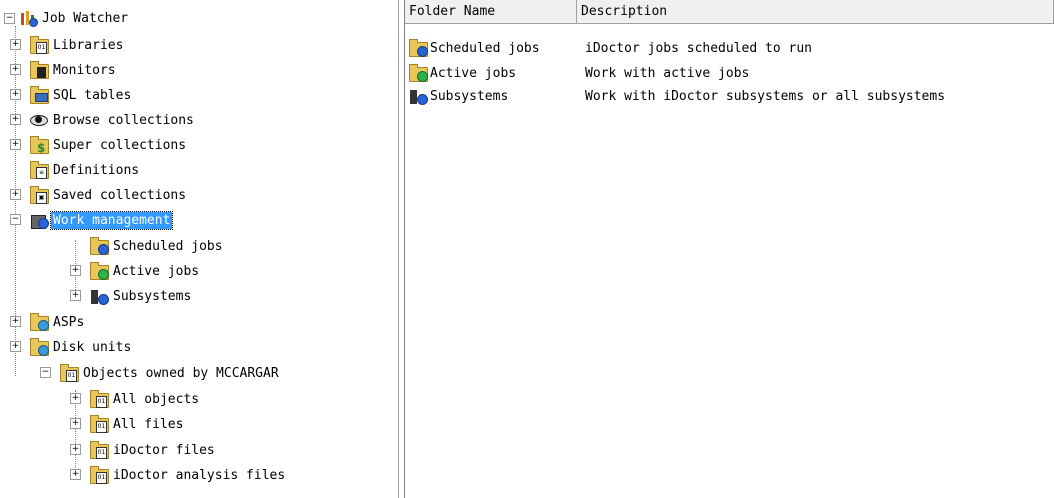 Image resolution: width=1054 pixels, height=498 pixels. Describe the element at coordinates (28, 18) in the screenshot. I see `job-watcher-icon` at that location.